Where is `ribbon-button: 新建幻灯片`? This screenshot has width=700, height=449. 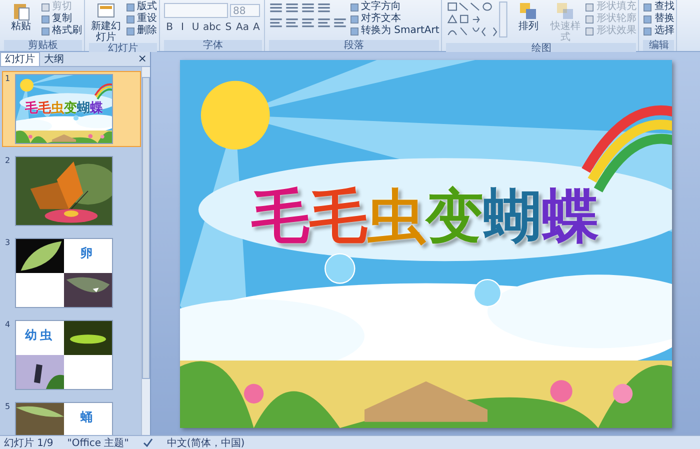
ribbon-button: 新建幻灯片 is located at coordinates (106, 22).